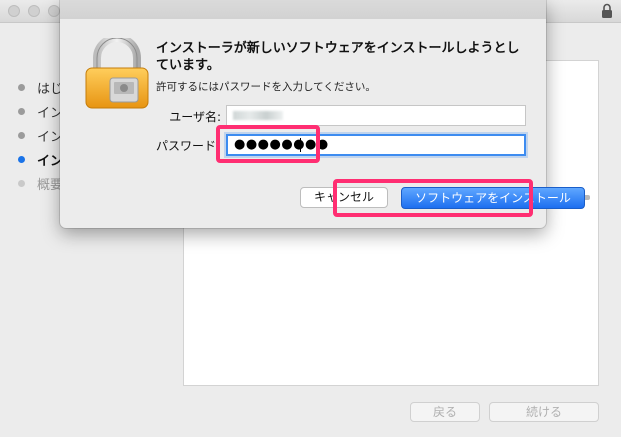  What do you see at coordinates (14, 11) in the screenshot?
I see `close-window-button` at bounding box center [14, 11].